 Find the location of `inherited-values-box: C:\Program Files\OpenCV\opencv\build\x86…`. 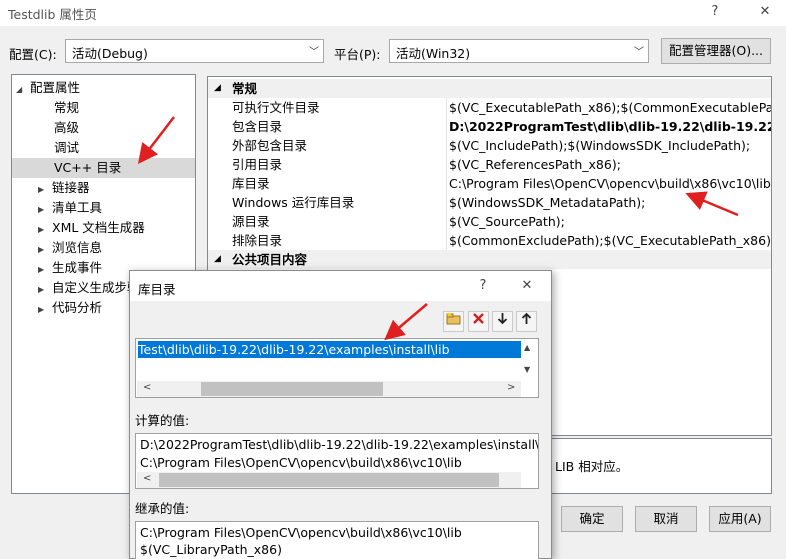

inherited-values-box: C:\Program Files\OpenCV\opencv\build\x86… is located at coordinates (337, 540).